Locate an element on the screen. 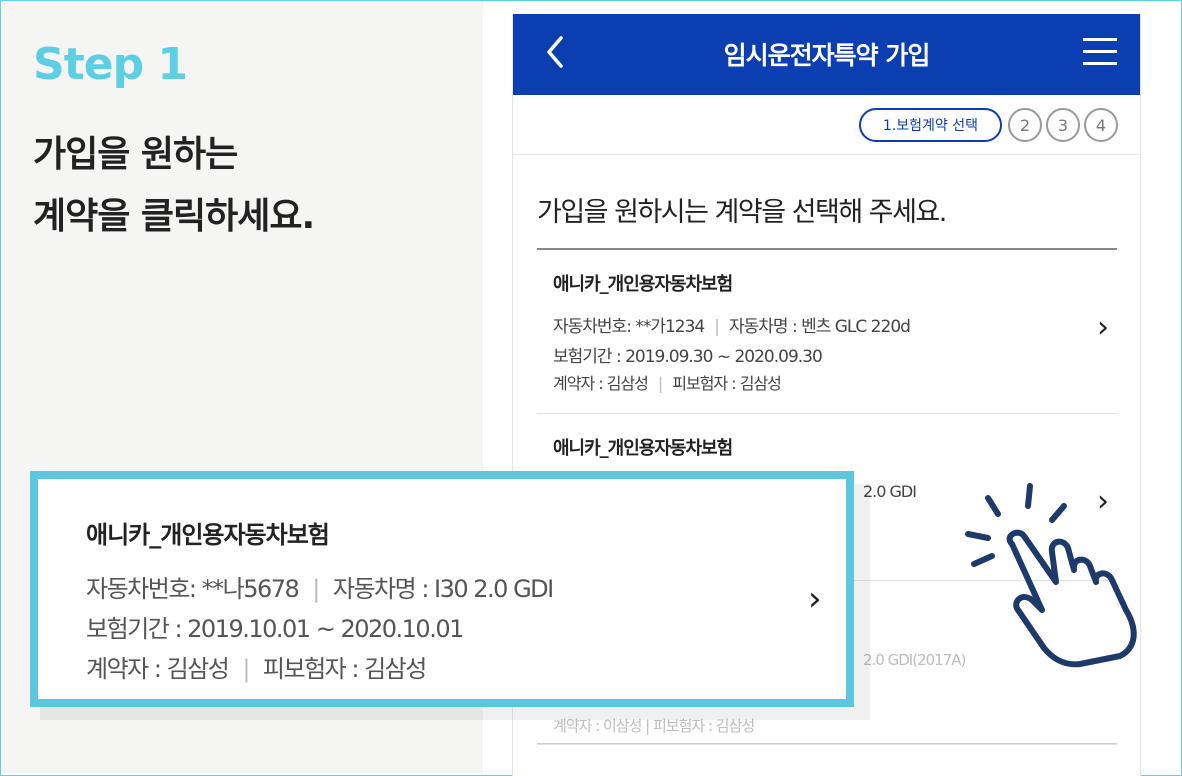 Image resolution: width=1182 pixels, height=776 pixels. step-indicator: 1.보험계약 선택 2 3 4 is located at coordinates (988, 125).